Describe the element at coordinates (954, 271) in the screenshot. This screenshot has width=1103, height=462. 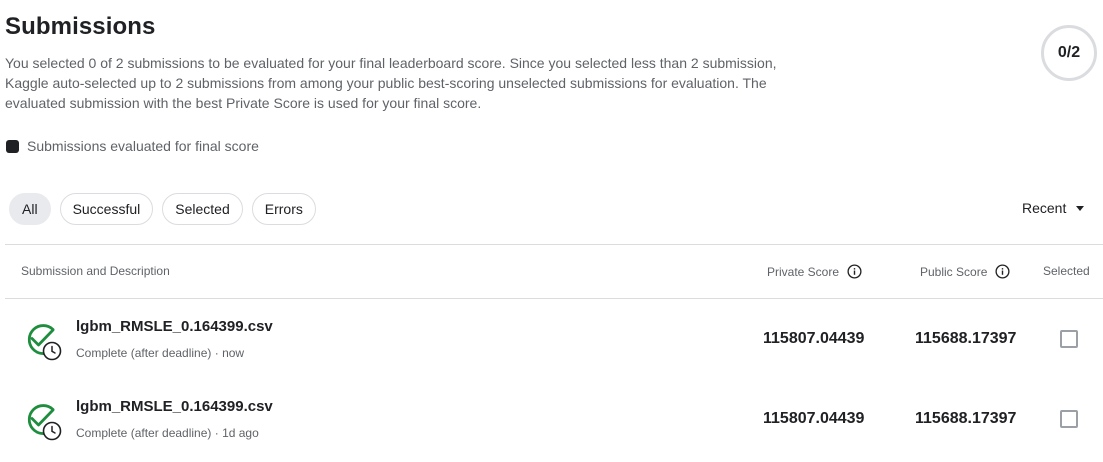
I see `column-header-public-label: Public Score` at that location.